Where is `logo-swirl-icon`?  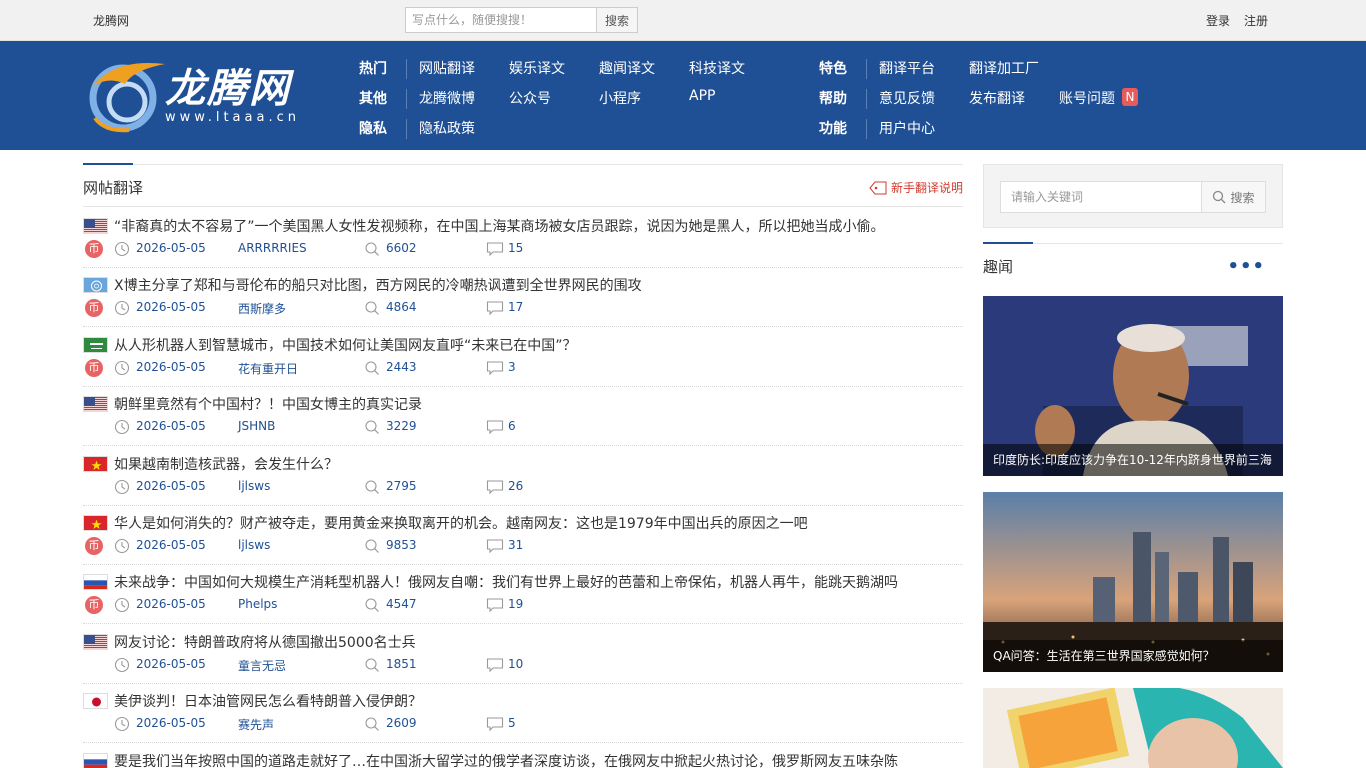
logo-swirl-icon is located at coordinates (127, 97).